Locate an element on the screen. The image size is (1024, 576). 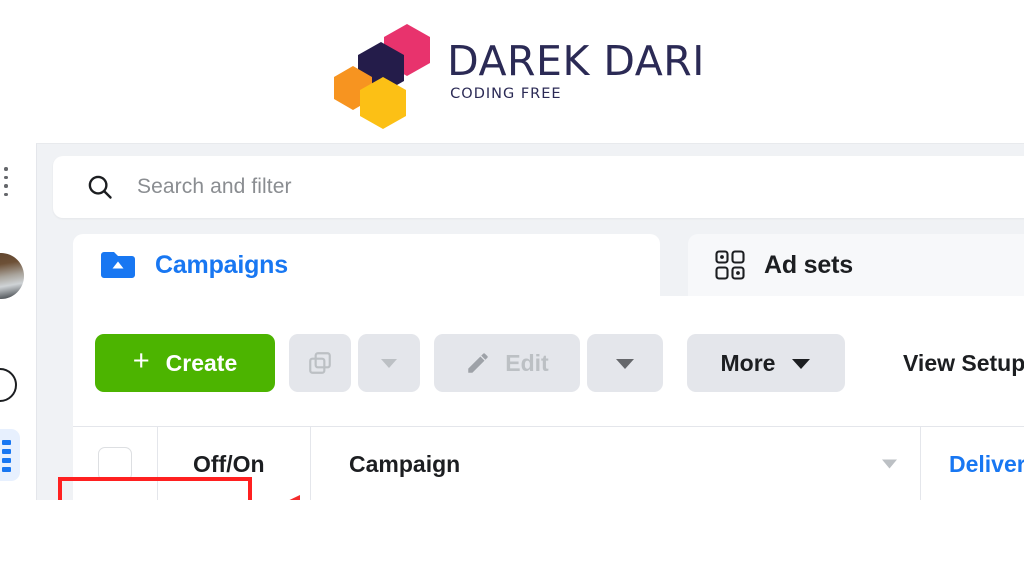
more-button-label: More is located at coordinates (748, 362).